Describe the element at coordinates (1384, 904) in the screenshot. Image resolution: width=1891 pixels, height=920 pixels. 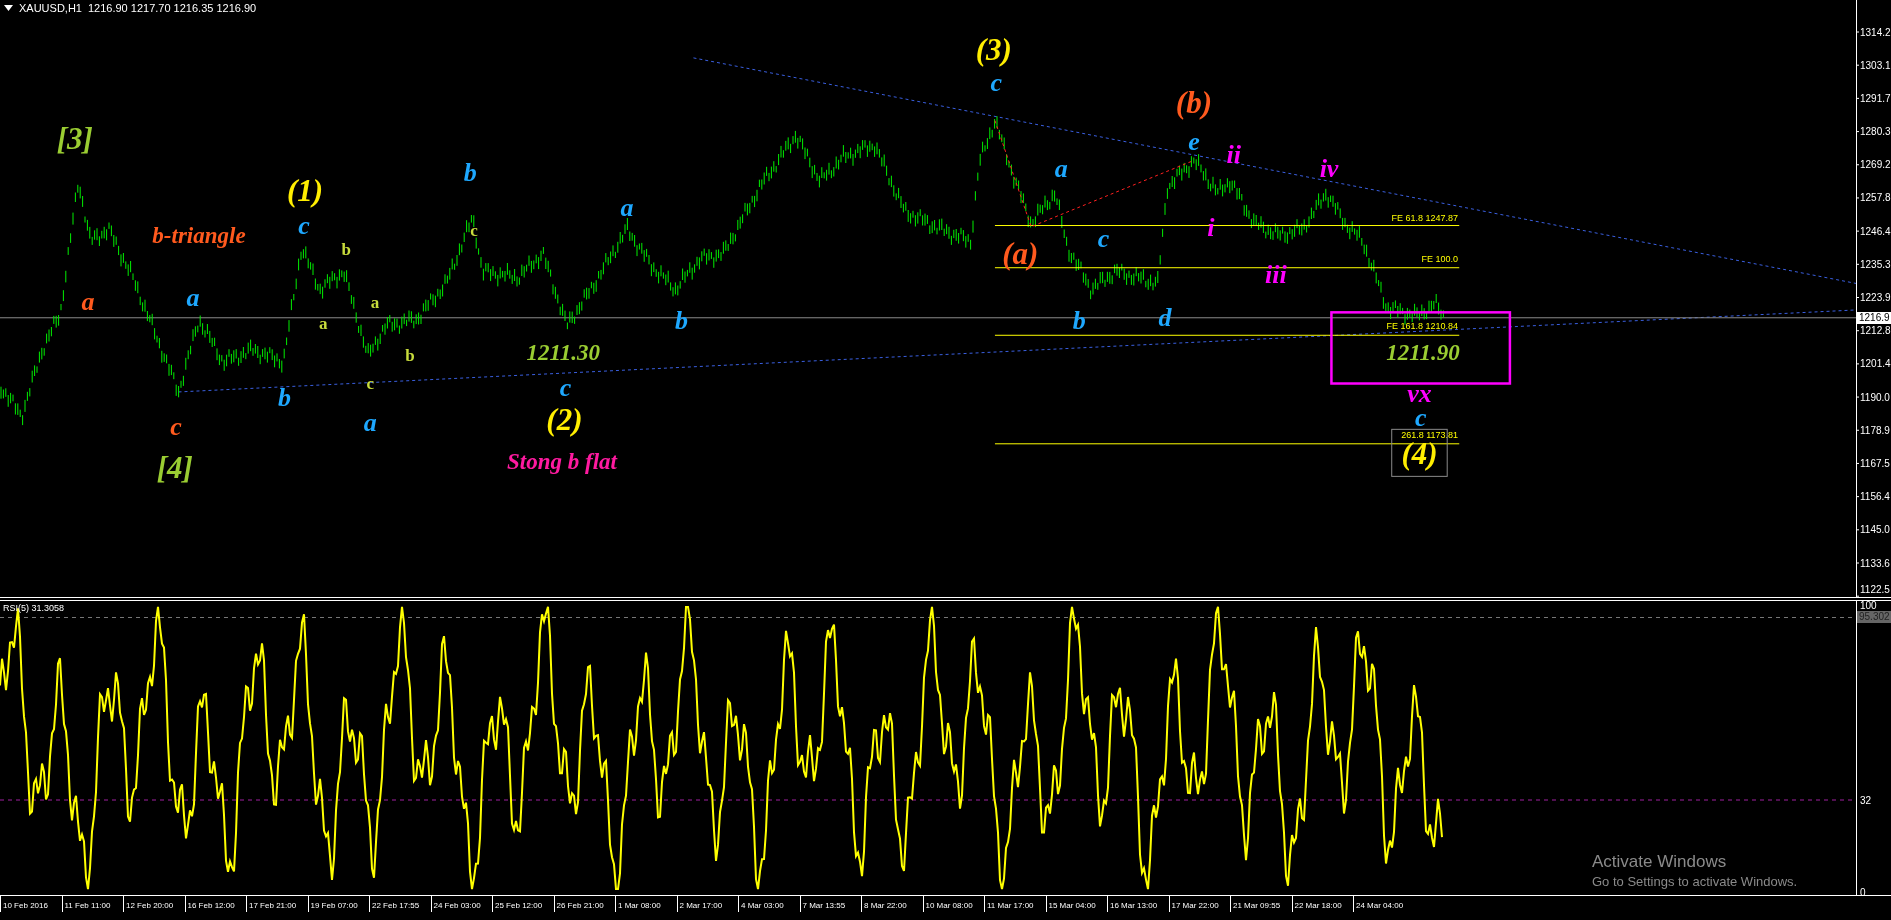
I see `time-axis-label: 24 Mar 04:00` at that location.